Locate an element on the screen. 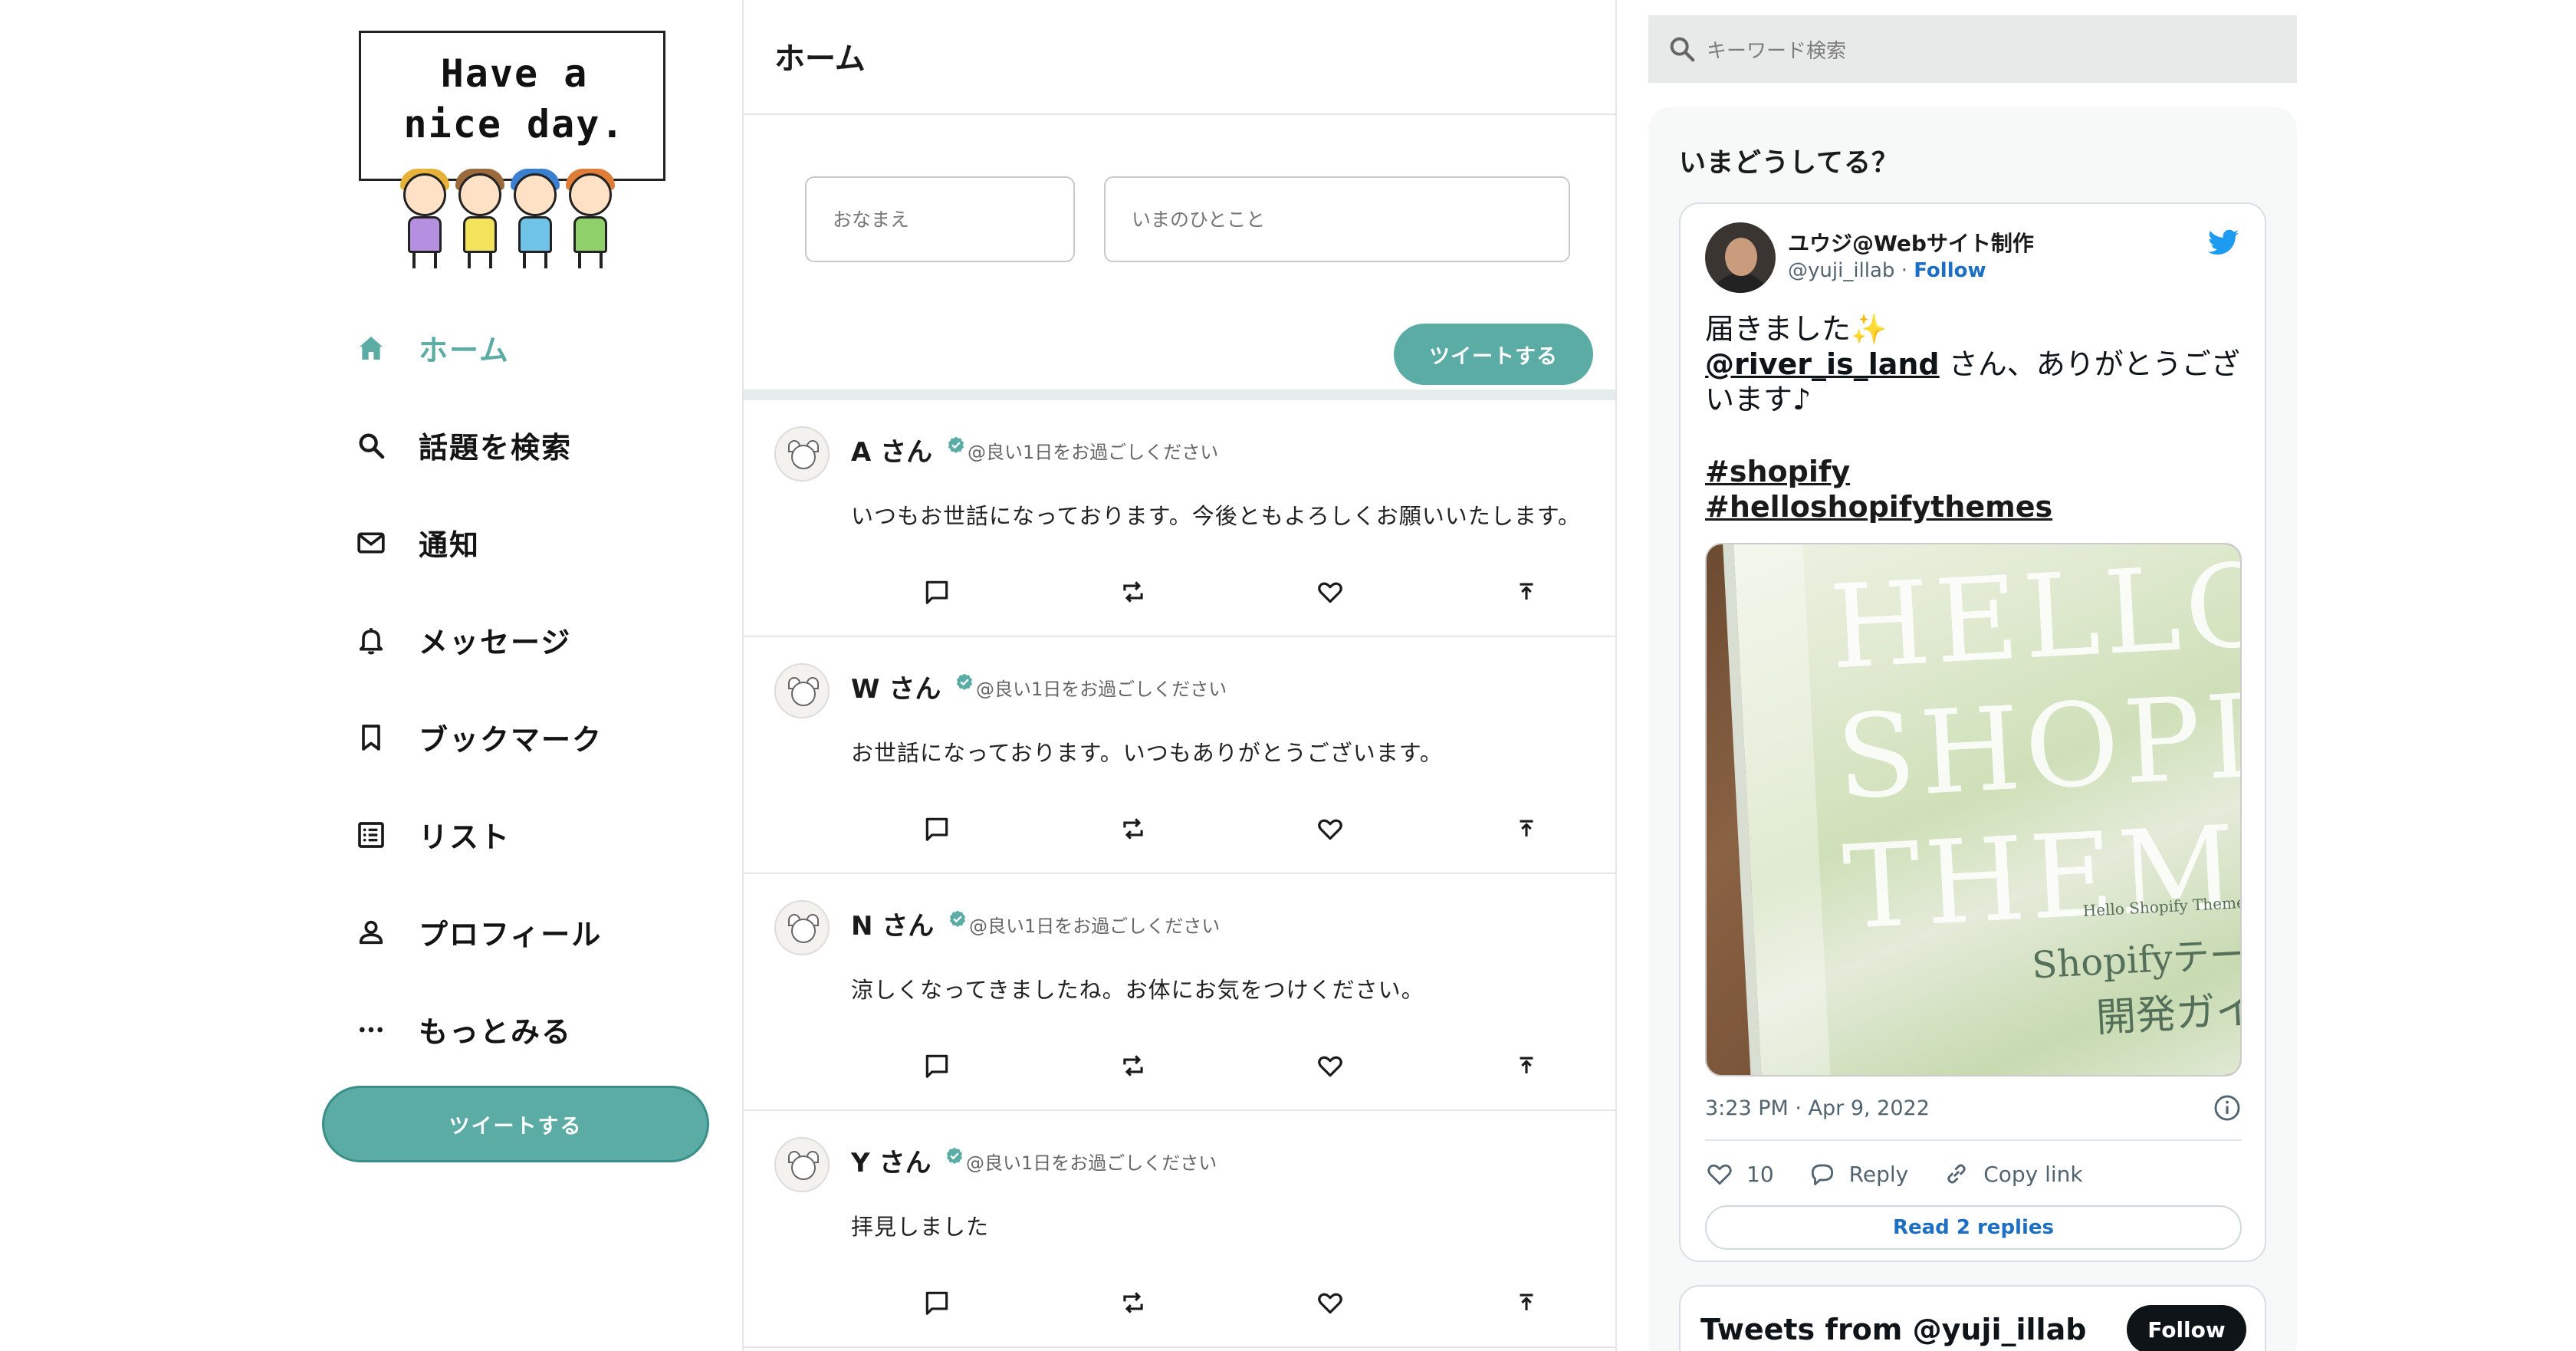 The height and width of the screenshot is (1351, 2576). reply-button: Reply is located at coordinates (1858, 1173).